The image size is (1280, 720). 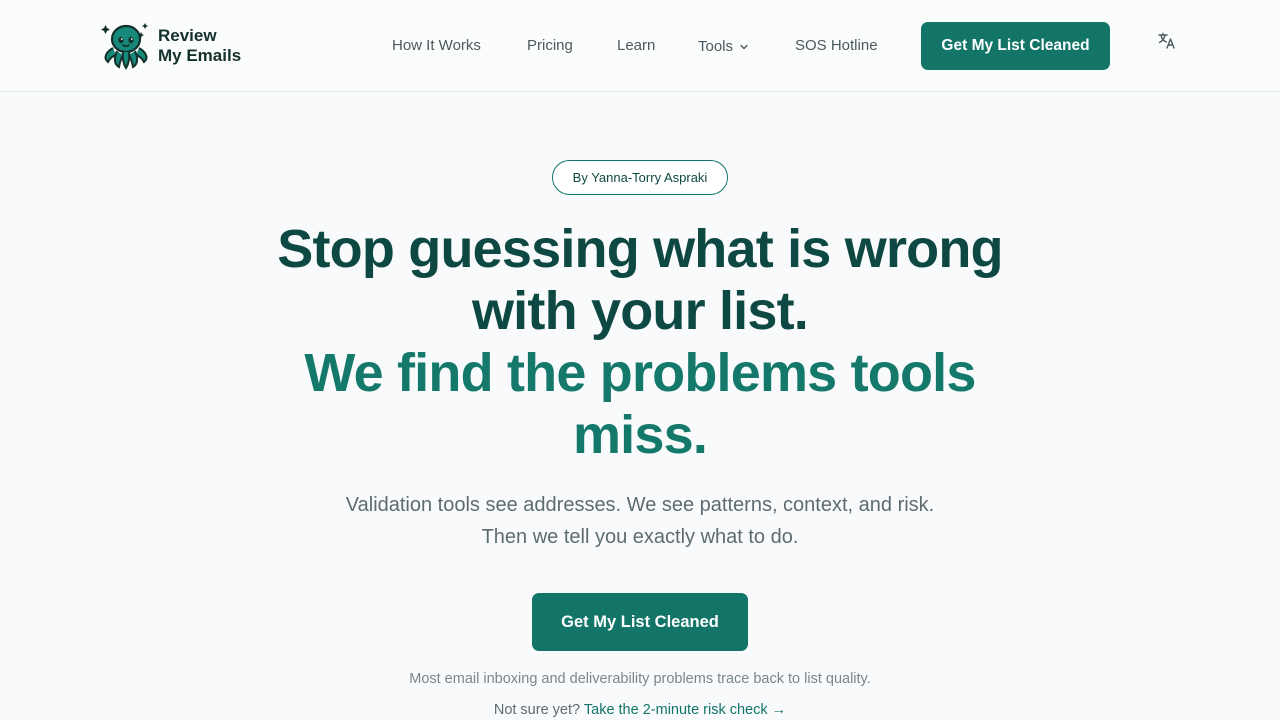 What do you see at coordinates (640, 404) in the screenshot?
I see `headline-line-accent: We find the problems tools miss.` at bounding box center [640, 404].